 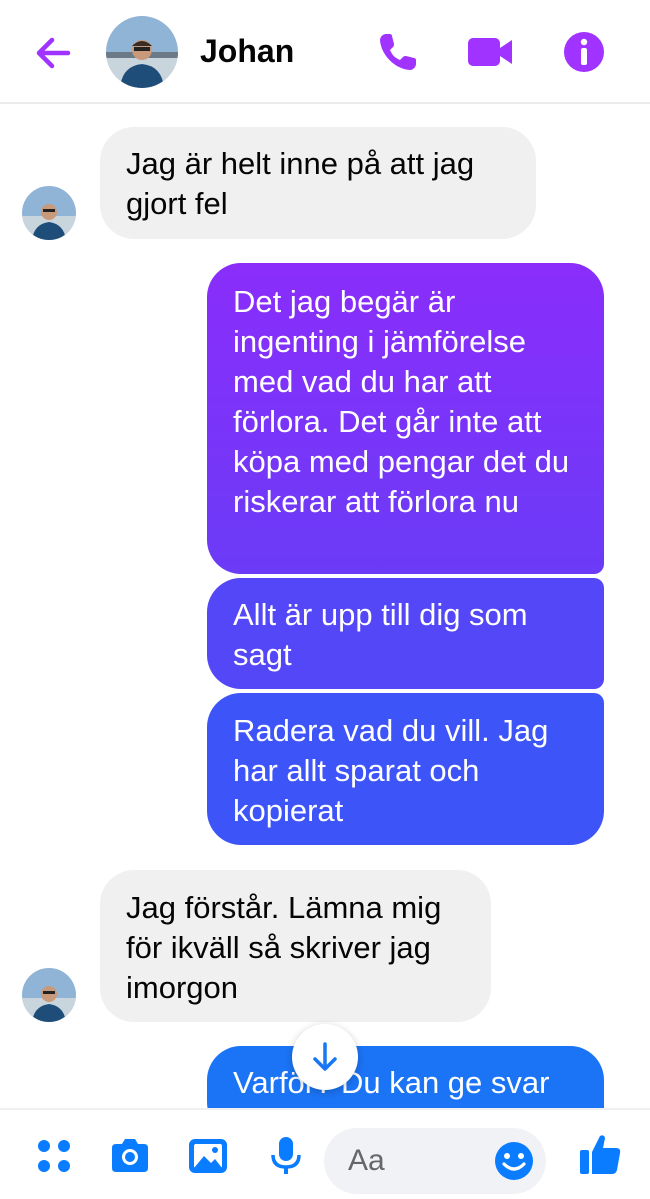 What do you see at coordinates (286, 1156) in the screenshot?
I see `microphone-icon` at bounding box center [286, 1156].